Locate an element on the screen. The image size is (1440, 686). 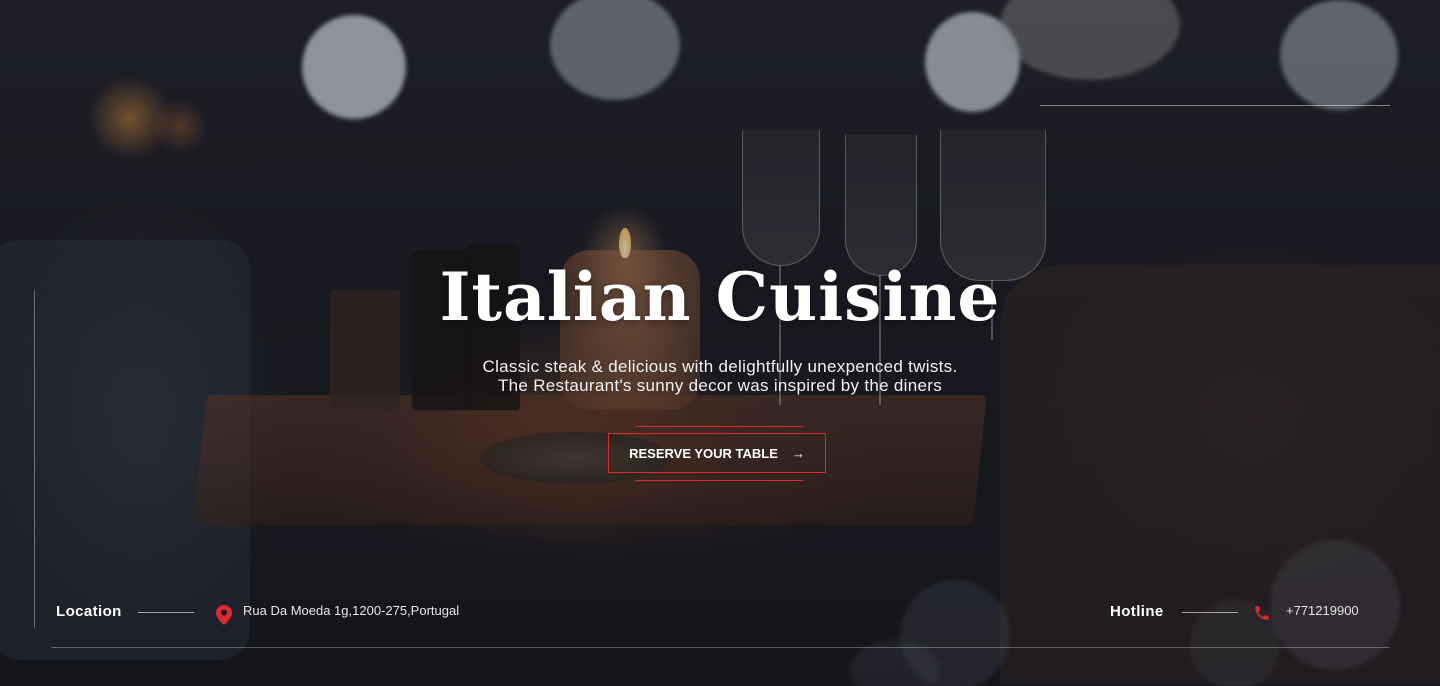
reserve-button-wrapper: RESERVE YOUR TABLE → is located at coordinates (718, 454).